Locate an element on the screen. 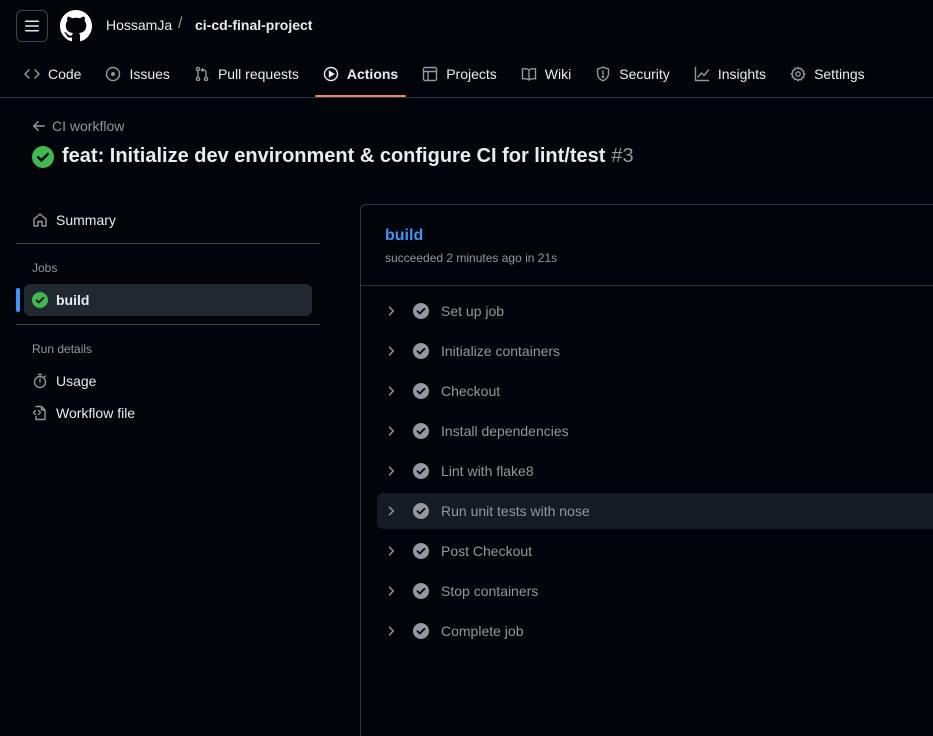  job-step: Install dependencies is located at coordinates (655, 431).